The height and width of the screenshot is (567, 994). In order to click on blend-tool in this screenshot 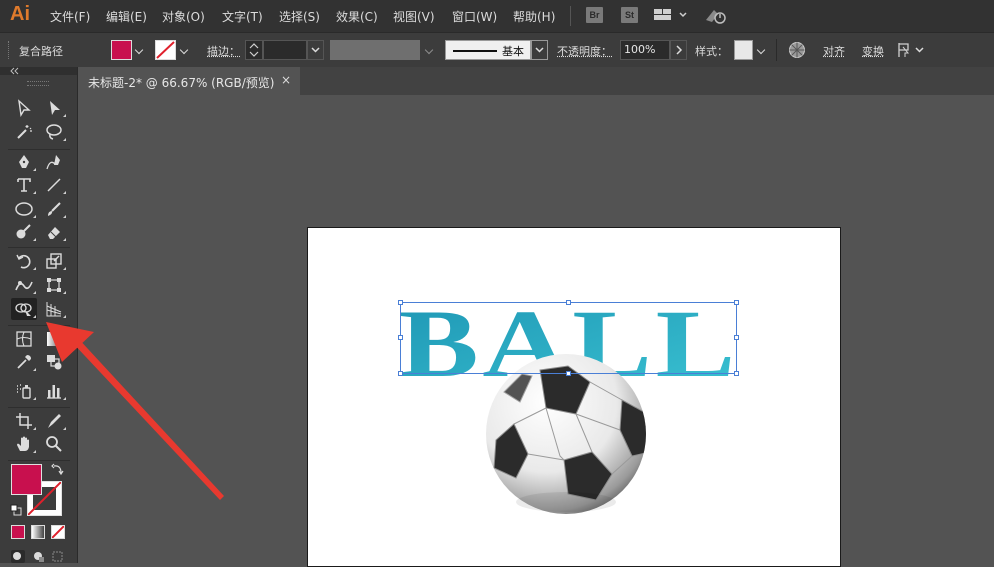, I will do `click(54, 362)`.